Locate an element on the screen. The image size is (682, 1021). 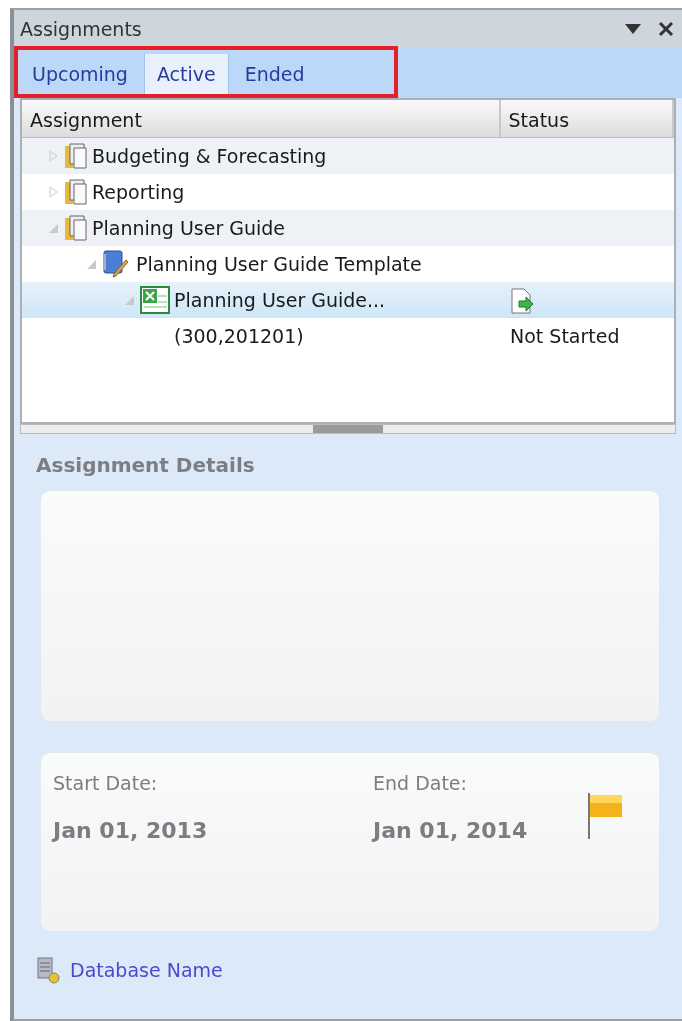
database-link: Database Name is located at coordinates (146, 970).